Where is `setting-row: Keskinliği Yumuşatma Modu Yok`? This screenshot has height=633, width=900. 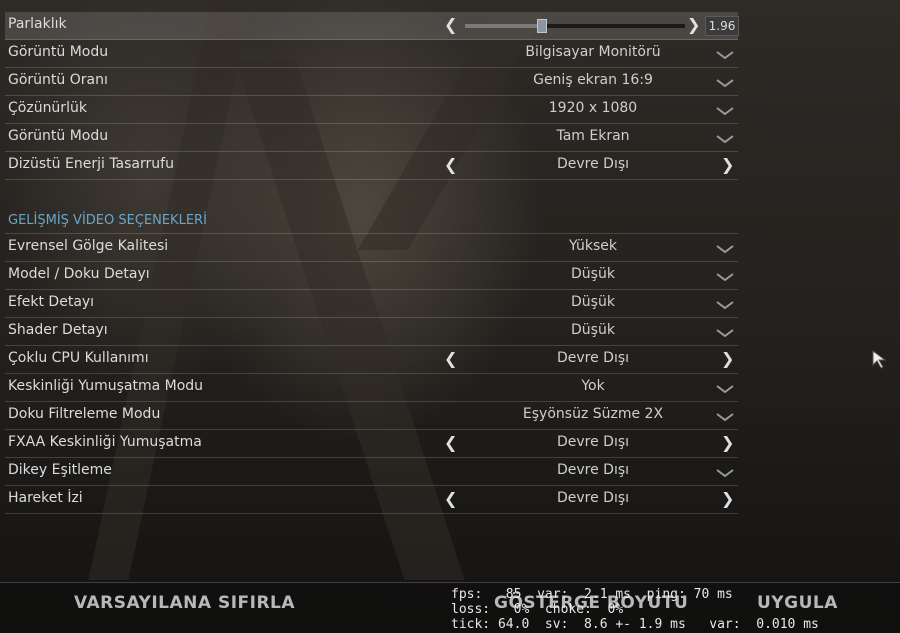
setting-row: Keskinliği Yumuşatma Modu Yok is located at coordinates (371, 388).